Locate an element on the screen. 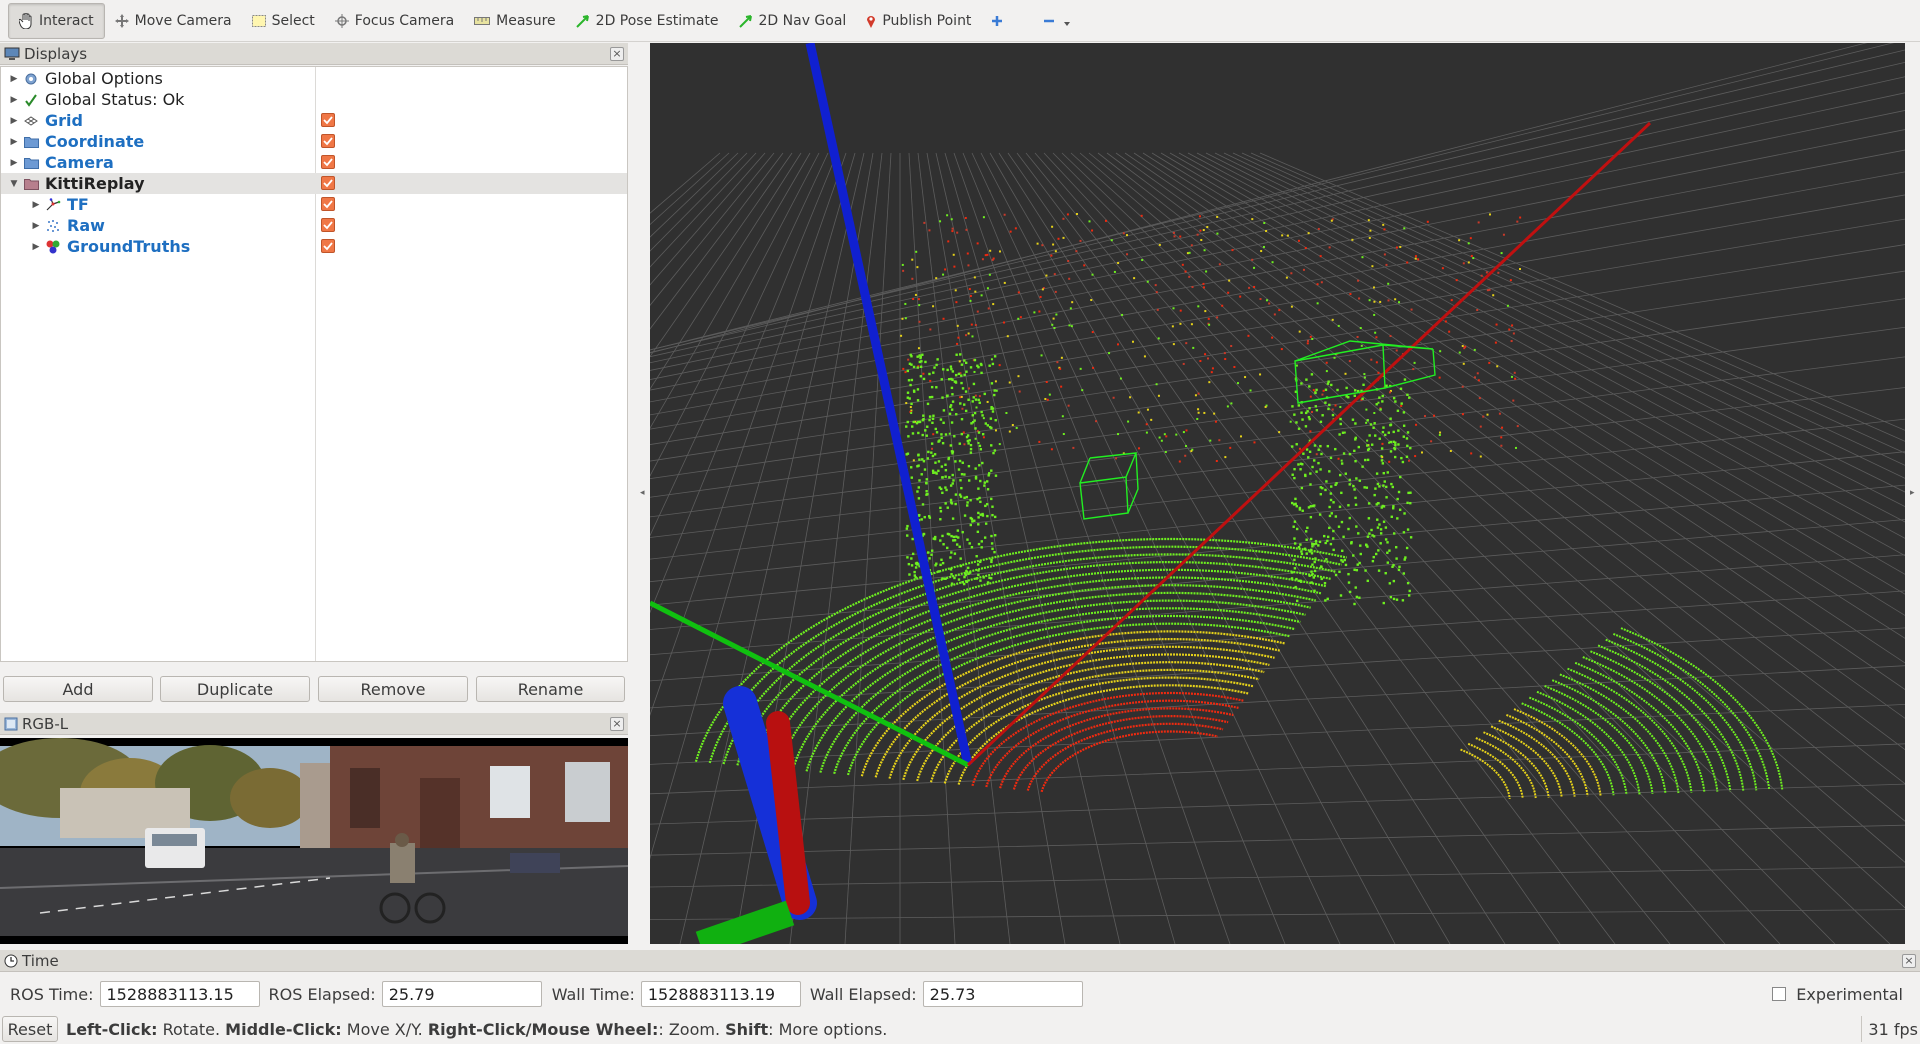 The width and height of the screenshot is (1920, 1044). measure-tool-button: Measure is located at coordinates (515, 21).